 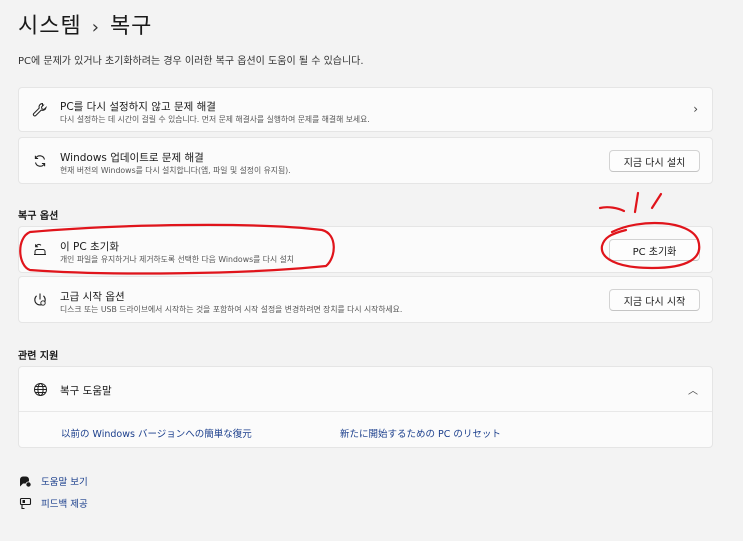 I want to click on restart-now-button: 지금 다시 시작, so click(x=654, y=300).